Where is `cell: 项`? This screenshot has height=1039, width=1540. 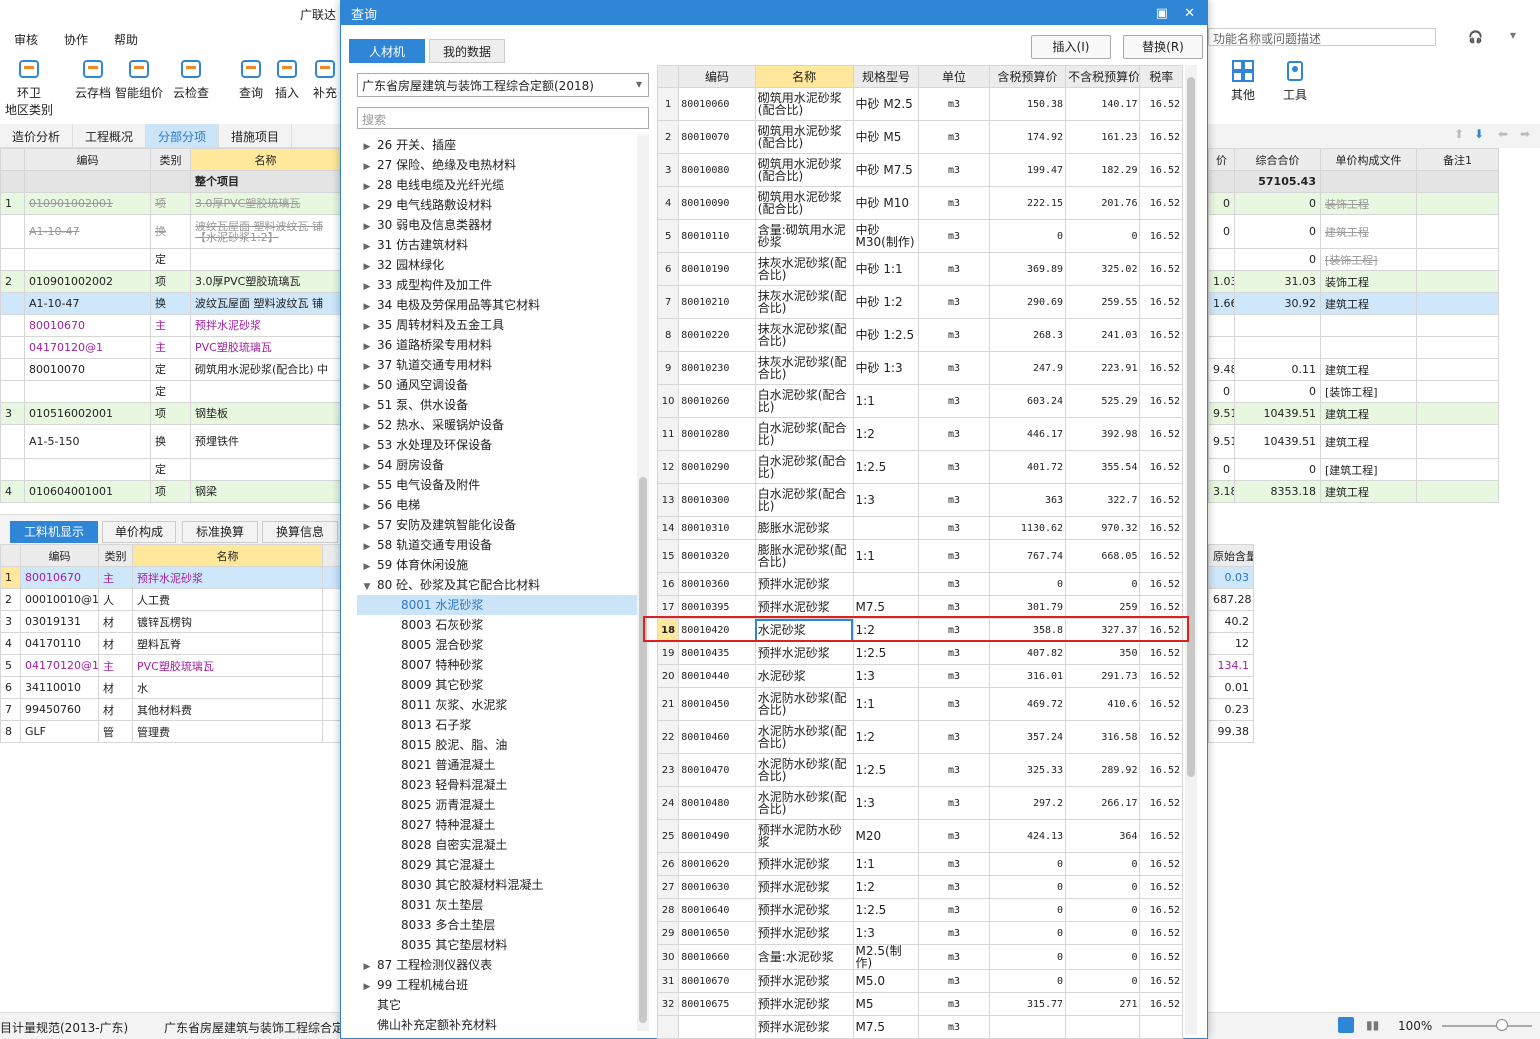
cell: 项 is located at coordinates (170, 281).